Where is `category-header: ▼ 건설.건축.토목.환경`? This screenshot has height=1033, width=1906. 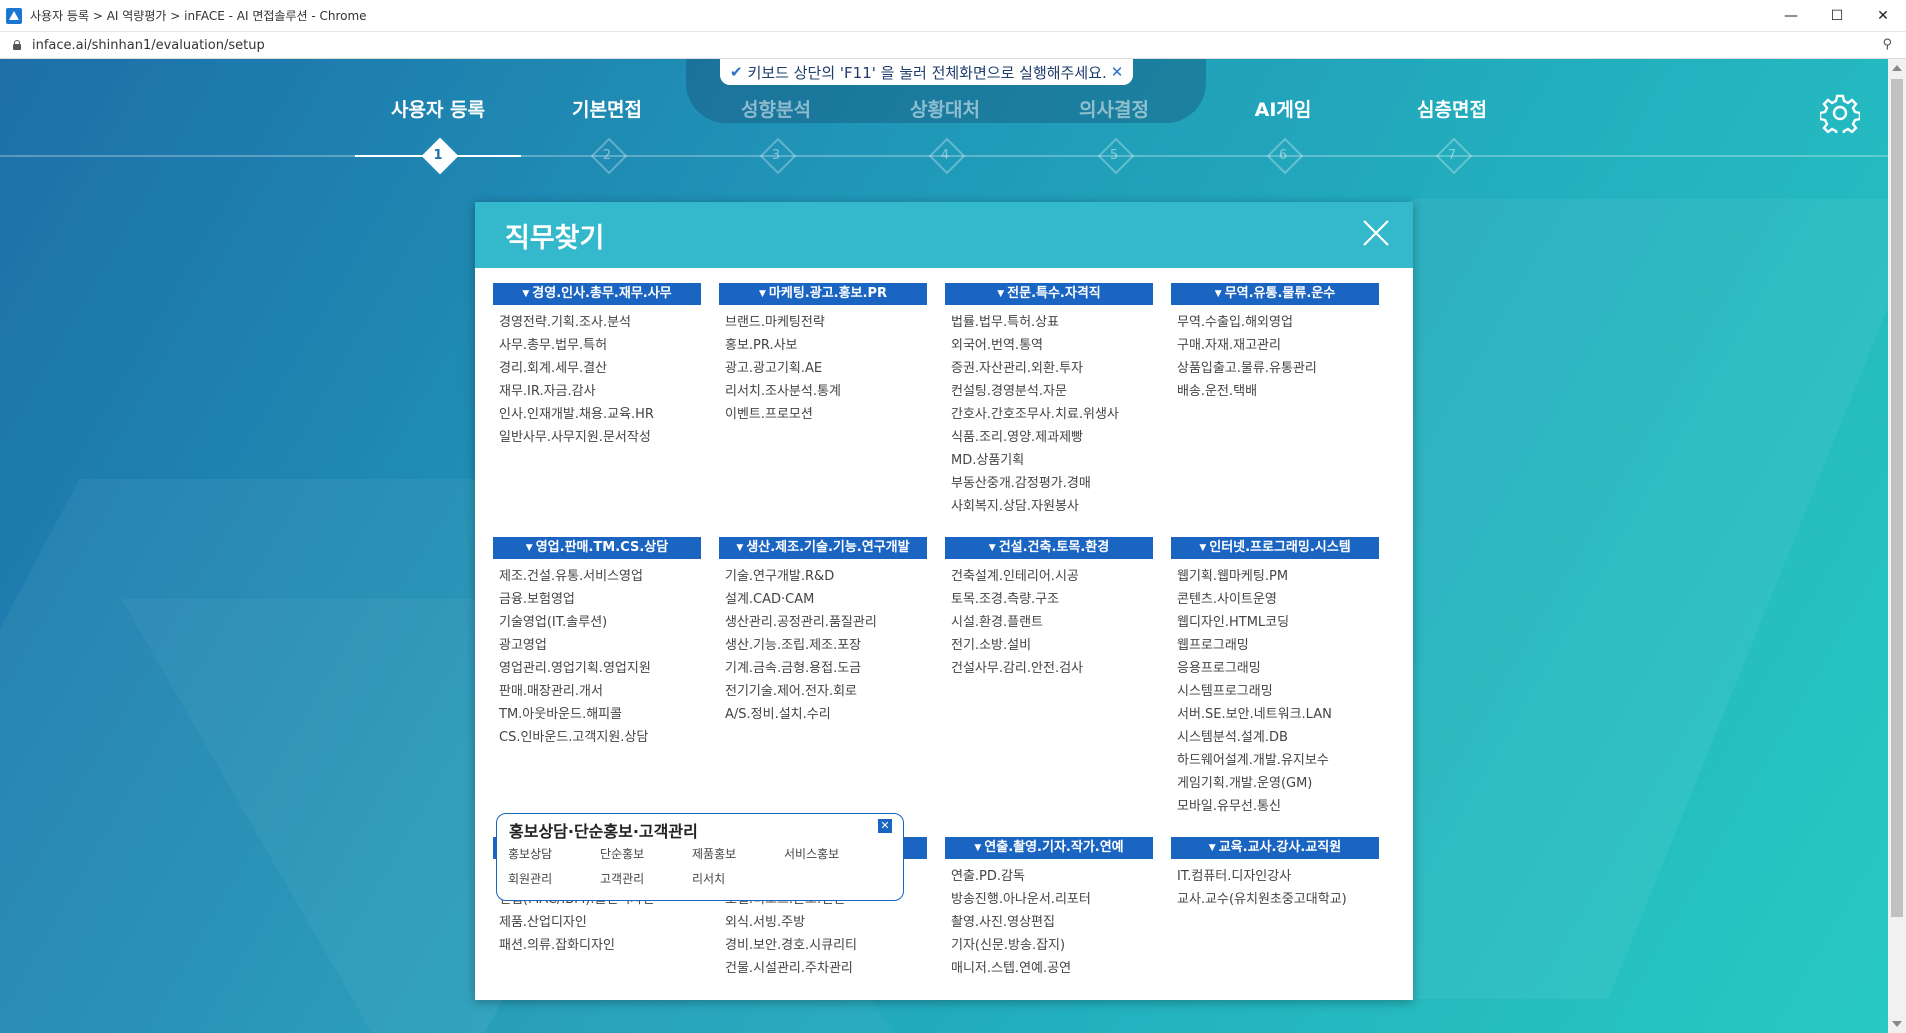
category-header: ▼ 건설.건축.토목.환경 is located at coordinates (1049, 548).